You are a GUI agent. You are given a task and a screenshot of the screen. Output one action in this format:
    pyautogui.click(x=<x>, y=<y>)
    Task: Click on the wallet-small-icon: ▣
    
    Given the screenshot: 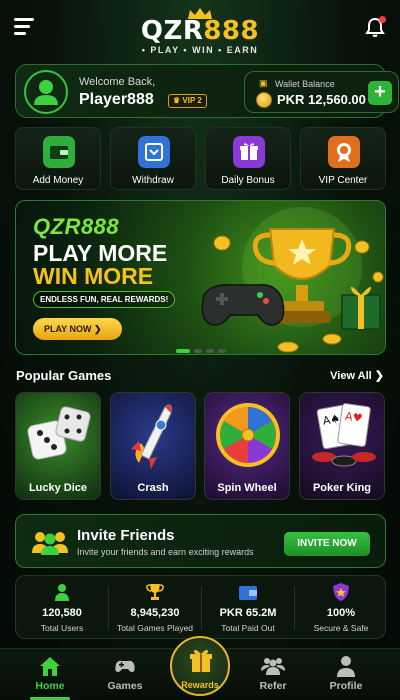 What is the action you would take?
    pyautogui.click(x=263, y=83)
    